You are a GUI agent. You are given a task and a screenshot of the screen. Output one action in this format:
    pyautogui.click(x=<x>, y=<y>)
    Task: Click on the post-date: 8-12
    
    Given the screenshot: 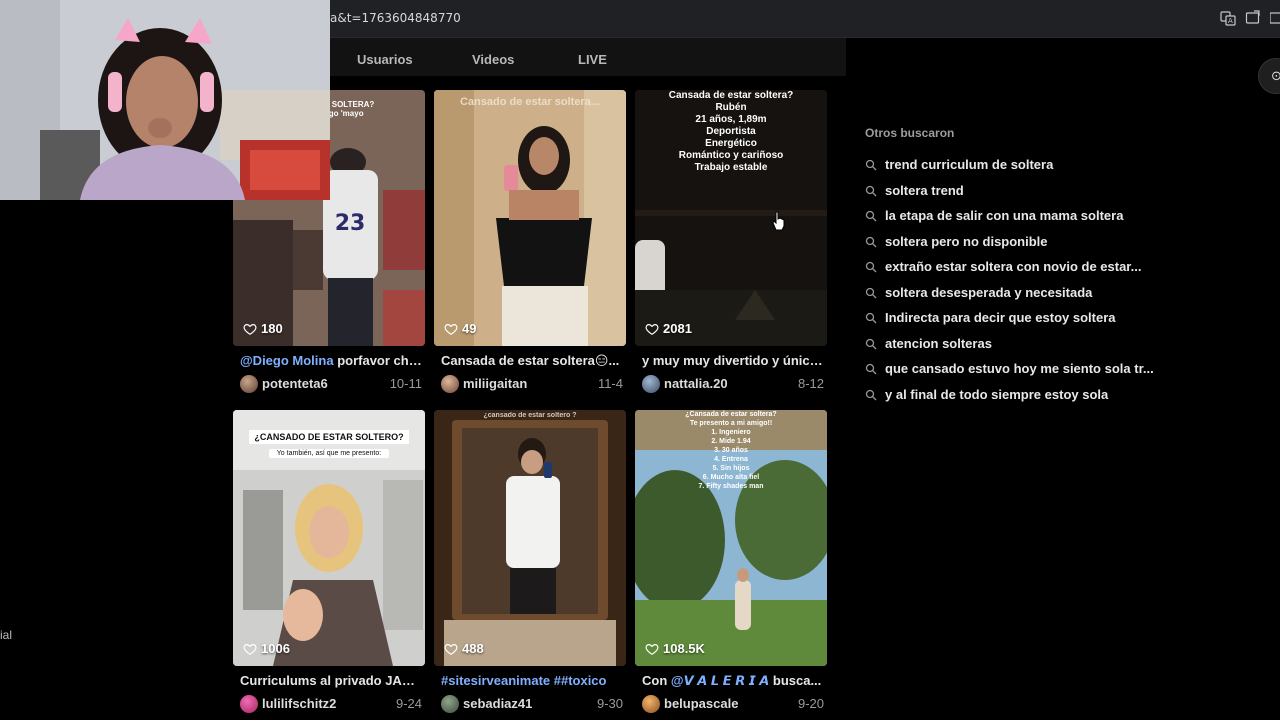 What is the action you would take?
    pyautogui.click(x=810, y=383)
    